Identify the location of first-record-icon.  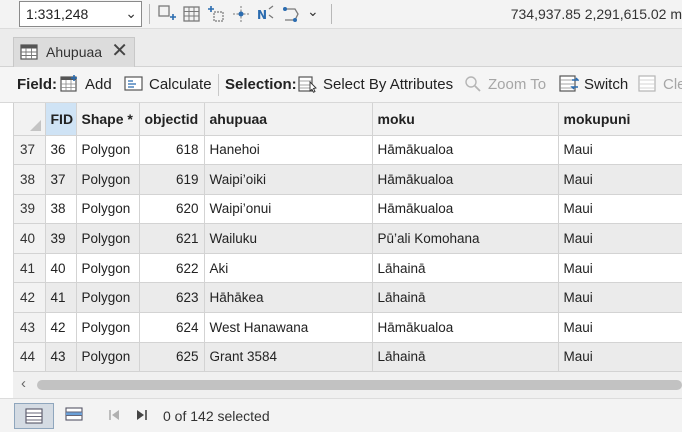
(114, 415).